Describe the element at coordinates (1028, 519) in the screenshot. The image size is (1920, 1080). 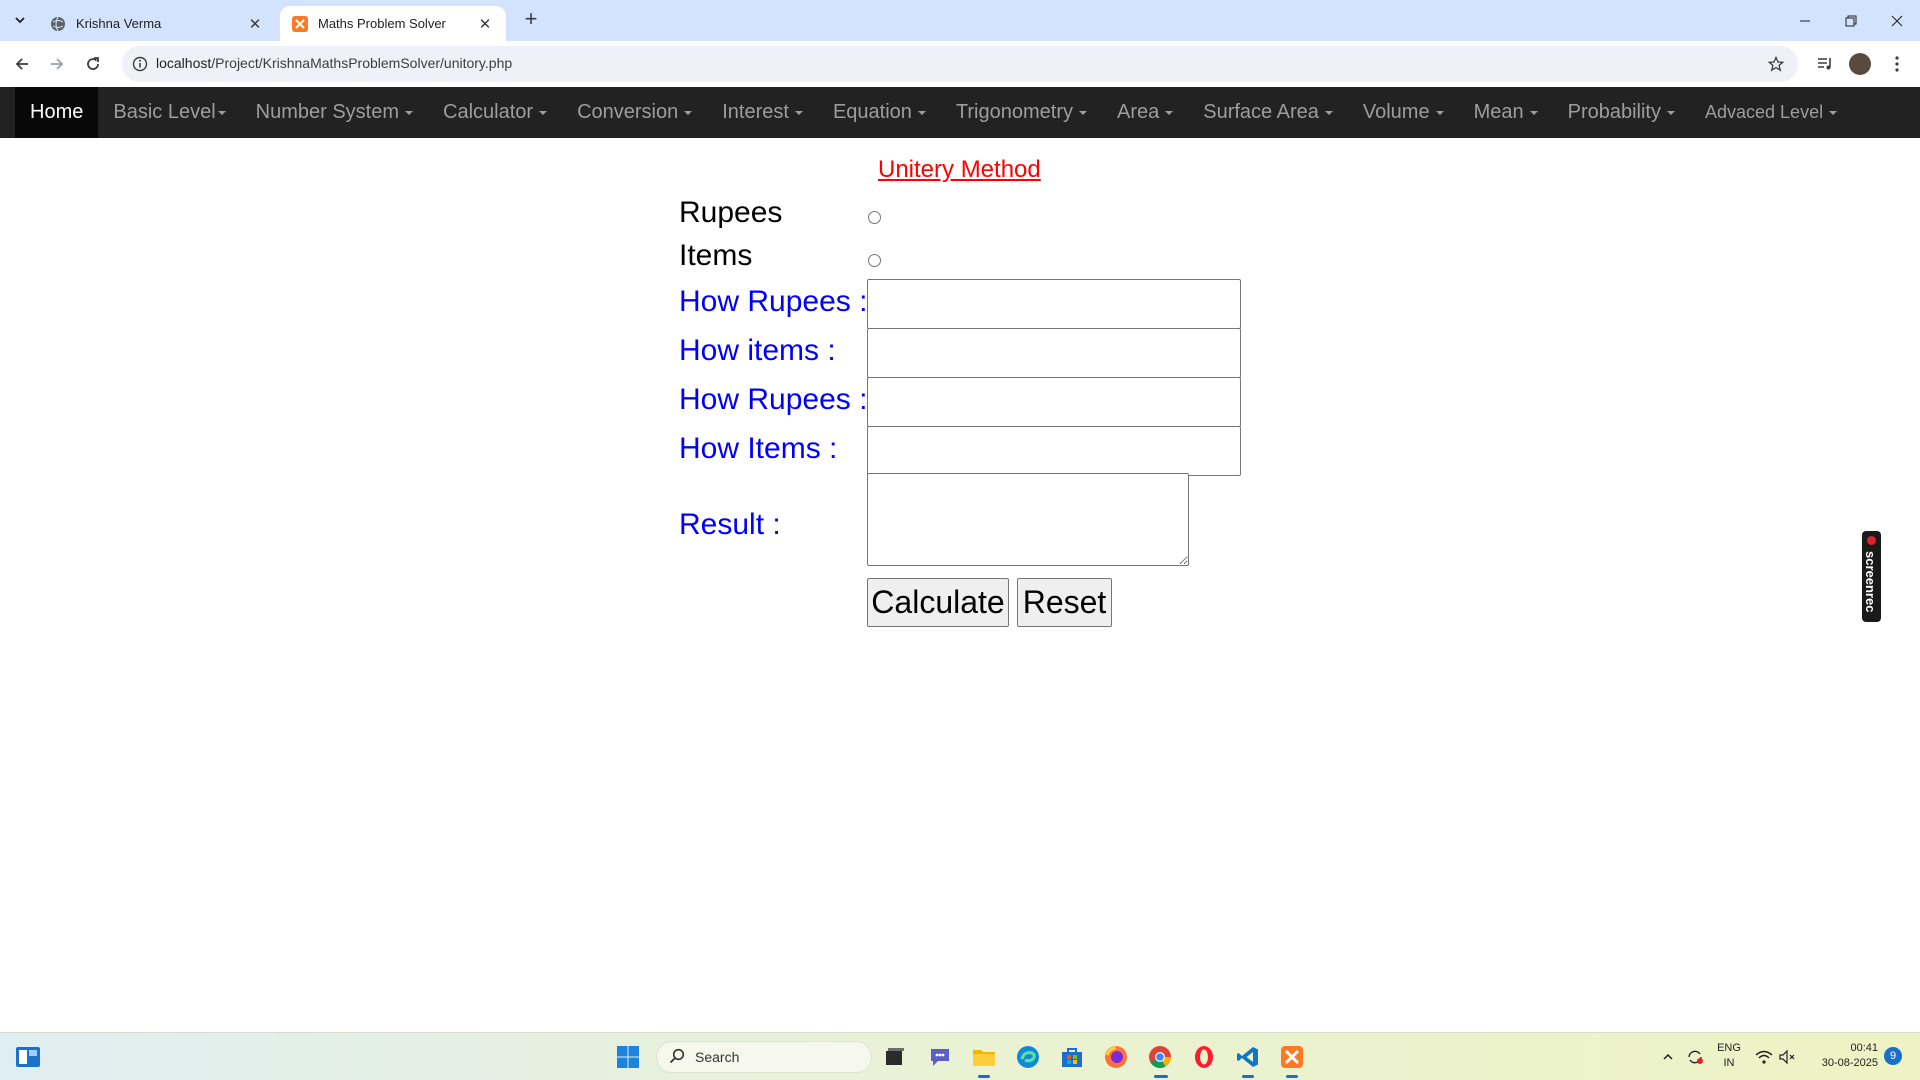
I see `result-textarea` at that location.